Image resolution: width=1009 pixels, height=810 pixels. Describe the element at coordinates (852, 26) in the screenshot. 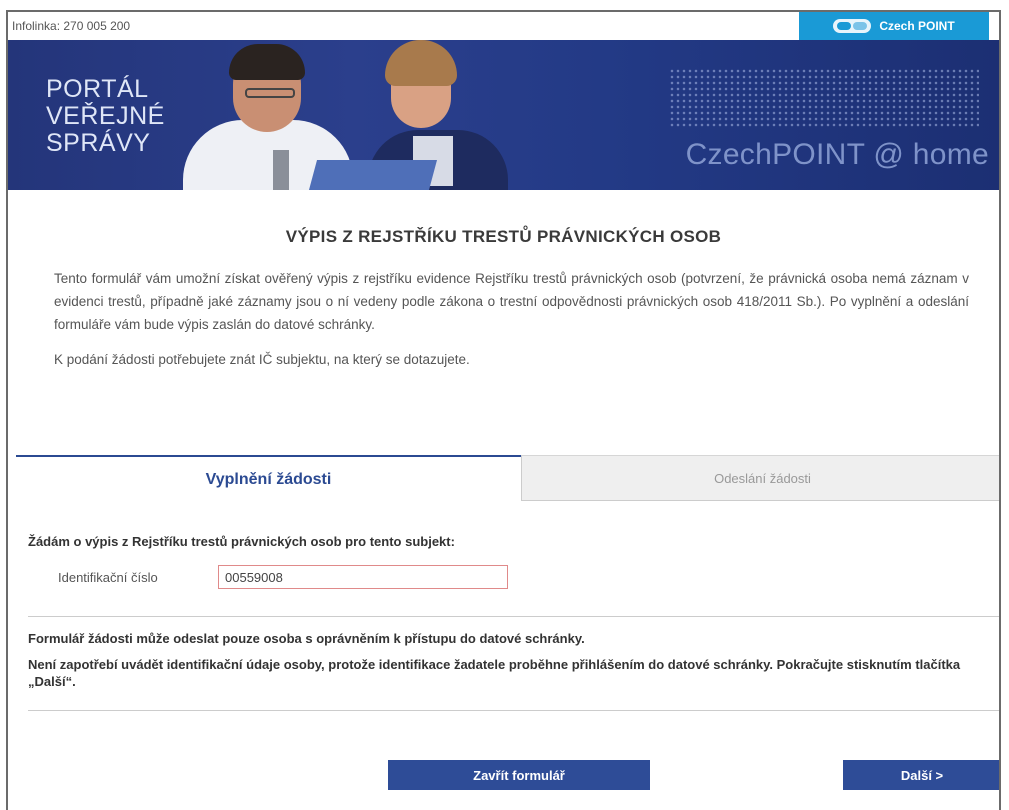

I see `czechpoint-logo-icon` at that location.